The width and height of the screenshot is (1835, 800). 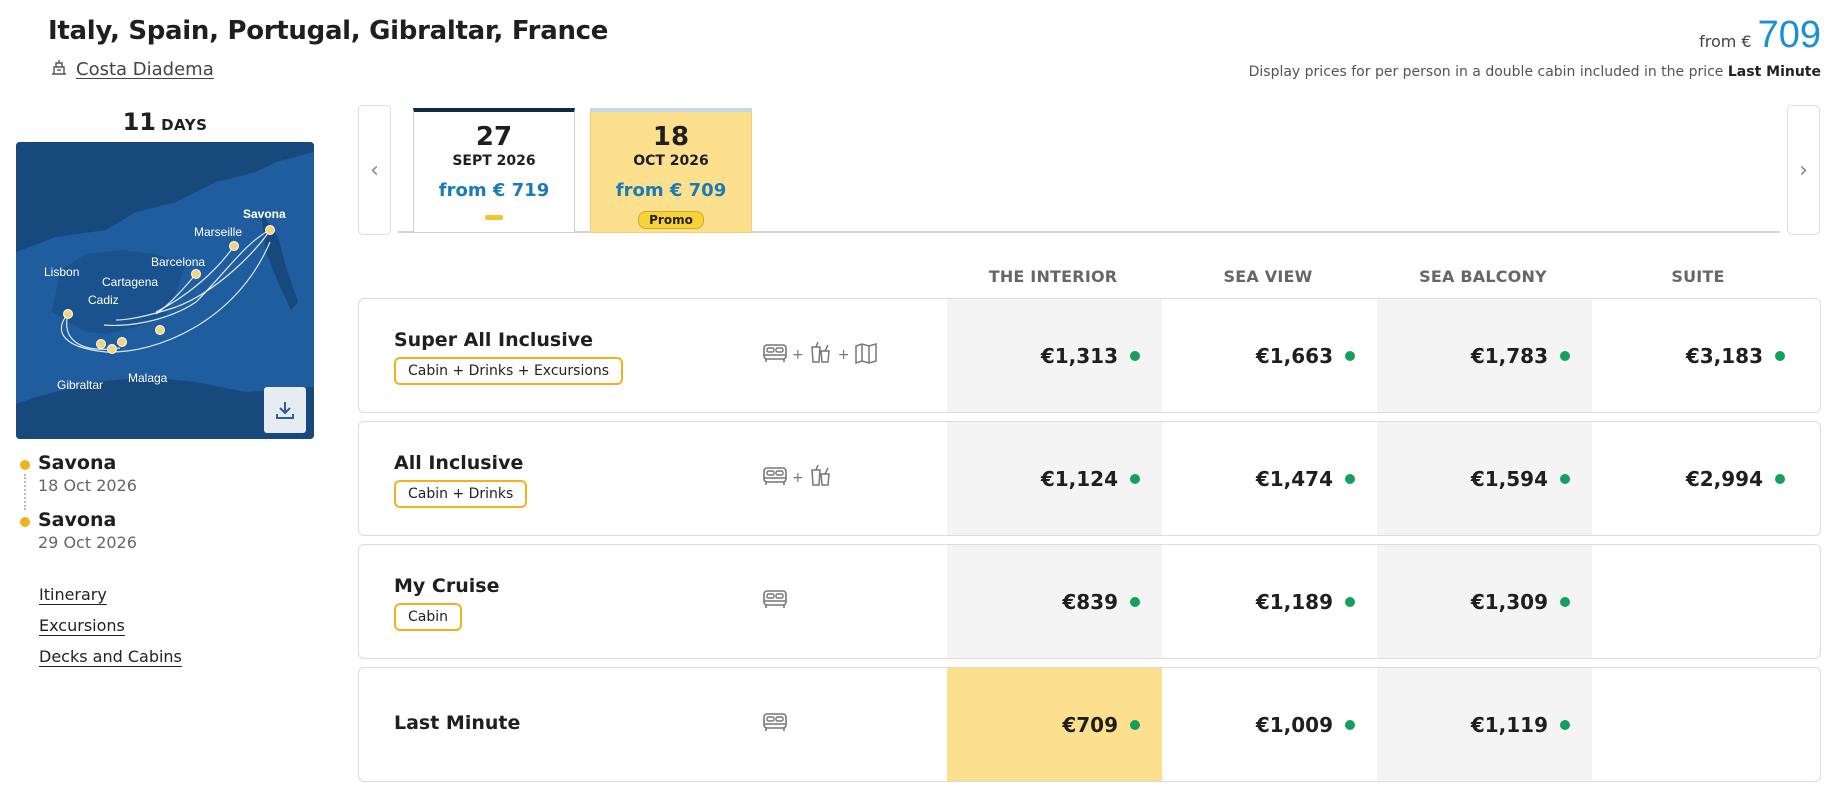 What do you see at coordinates (178, 262) in the screenshot?
I see `map-label-barcelona: Barcelona` at bounding box center [178, 262].